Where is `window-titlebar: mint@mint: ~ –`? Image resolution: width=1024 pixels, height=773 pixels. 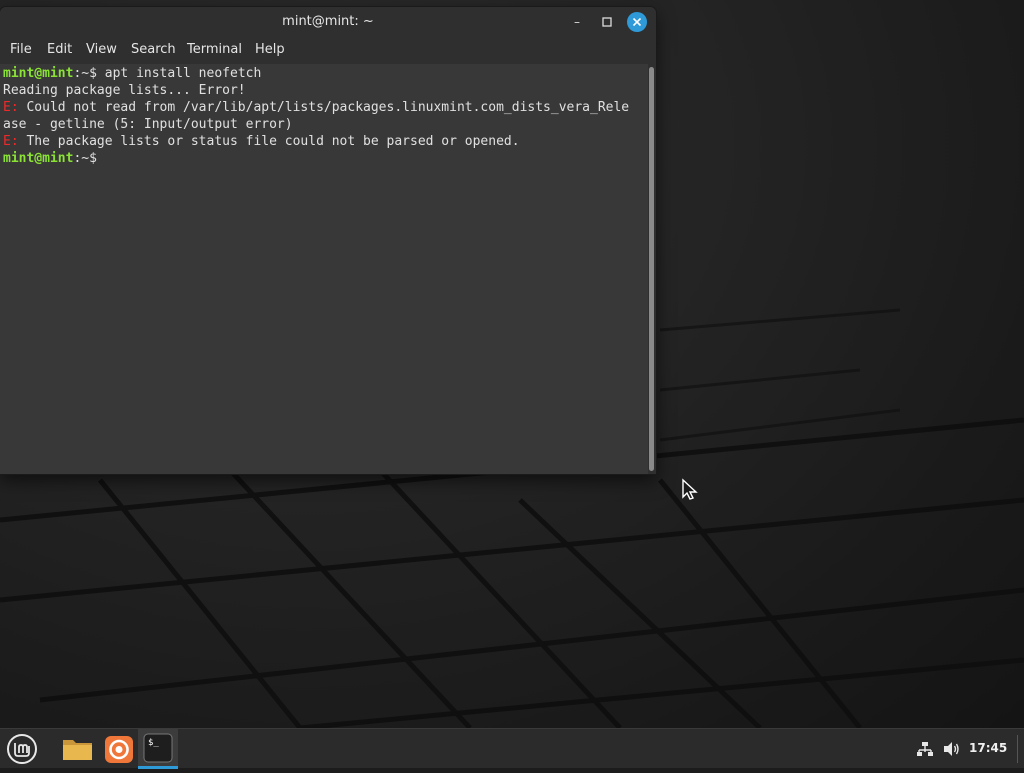 window-titlebar: mint@mint: ~ – is located at coordinates (328, 22).